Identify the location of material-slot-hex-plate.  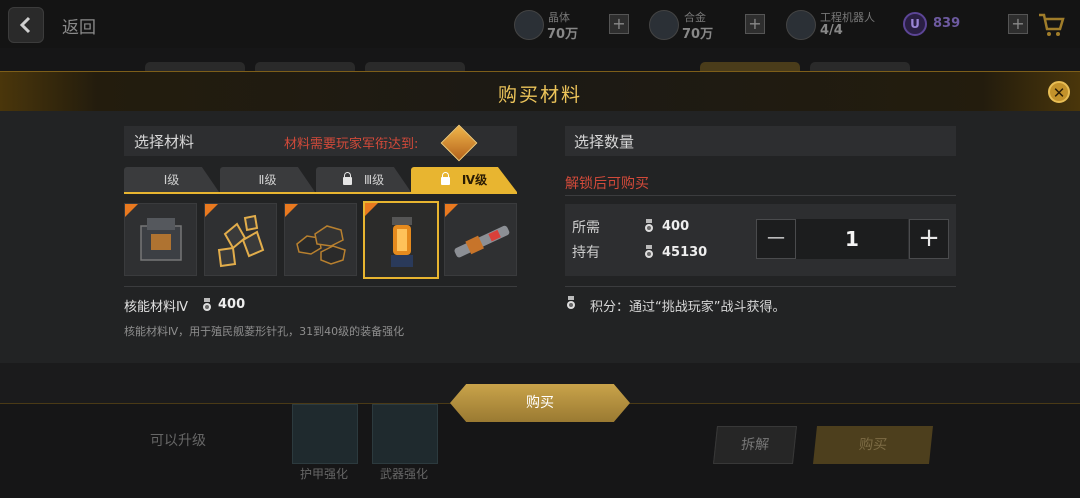
(320, 239).